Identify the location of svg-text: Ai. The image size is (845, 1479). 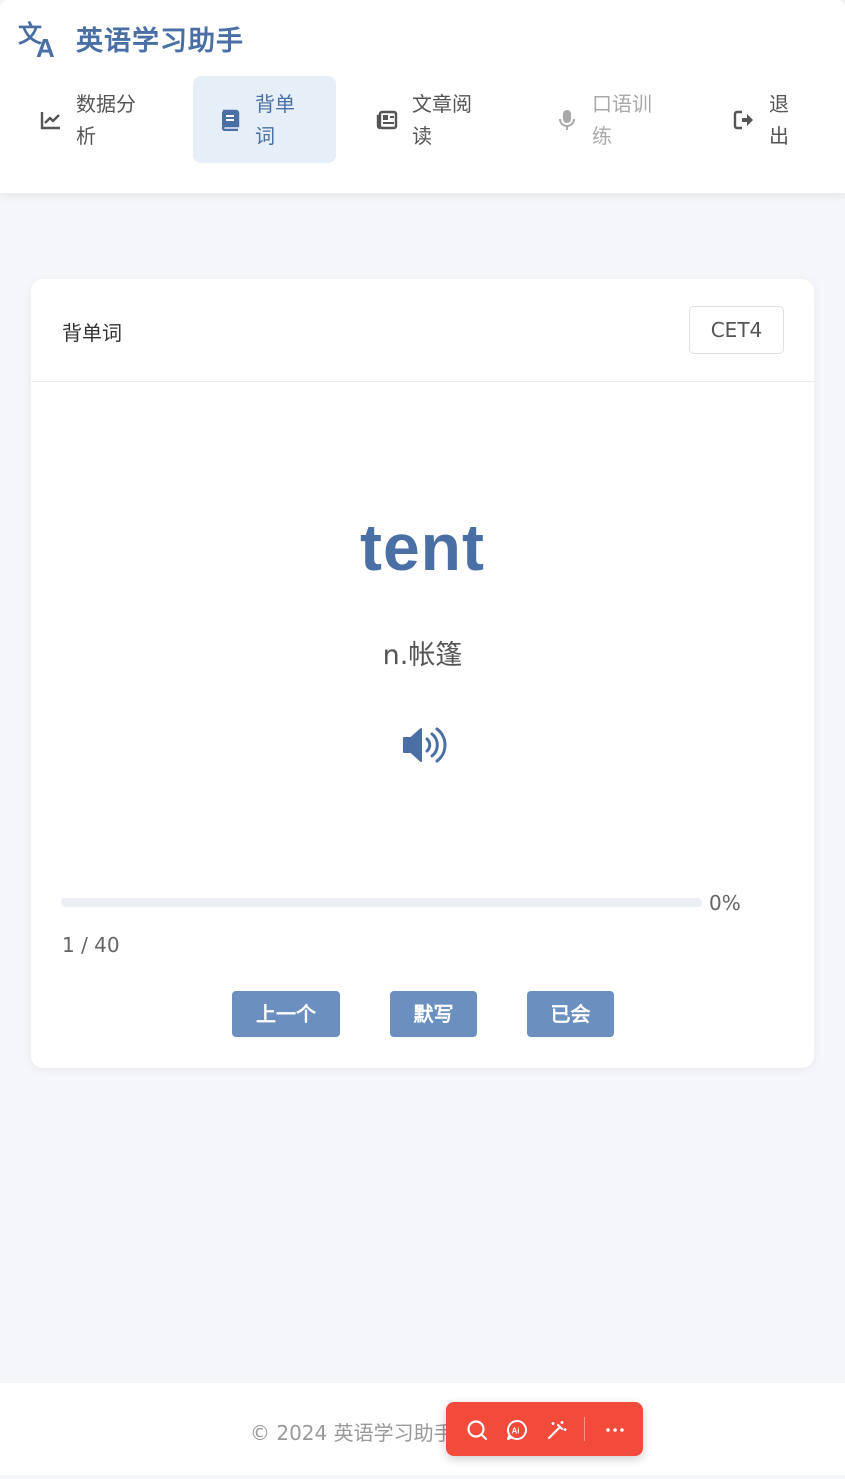
(516, 1431).